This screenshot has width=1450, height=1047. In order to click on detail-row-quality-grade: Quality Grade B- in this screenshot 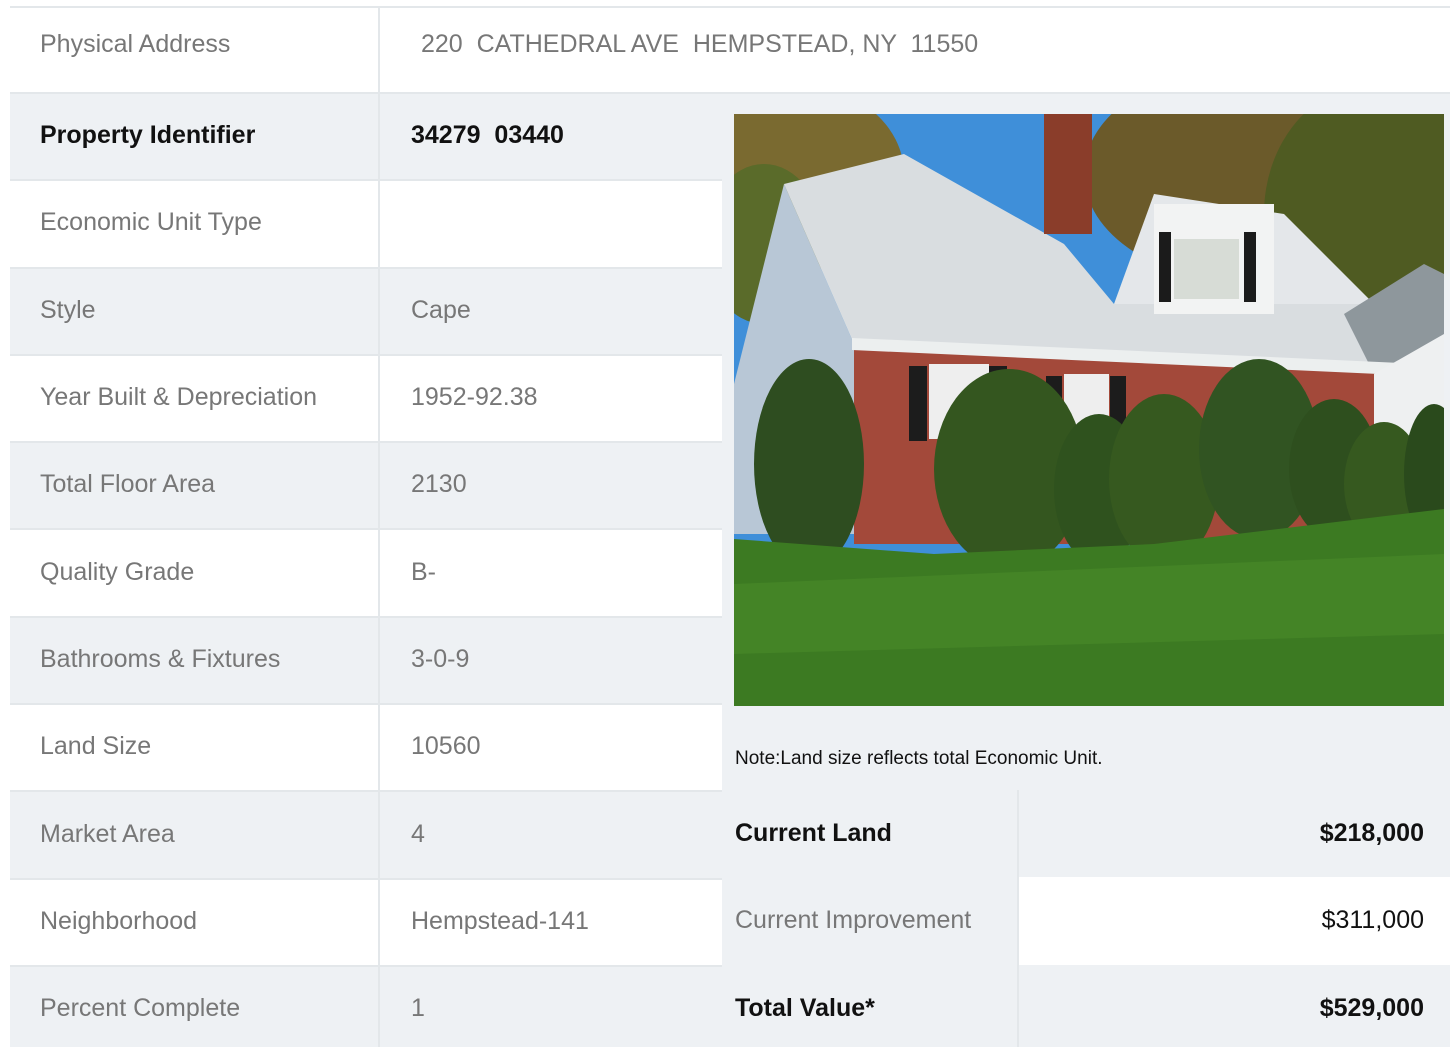, I will do `click(366, 574)`.